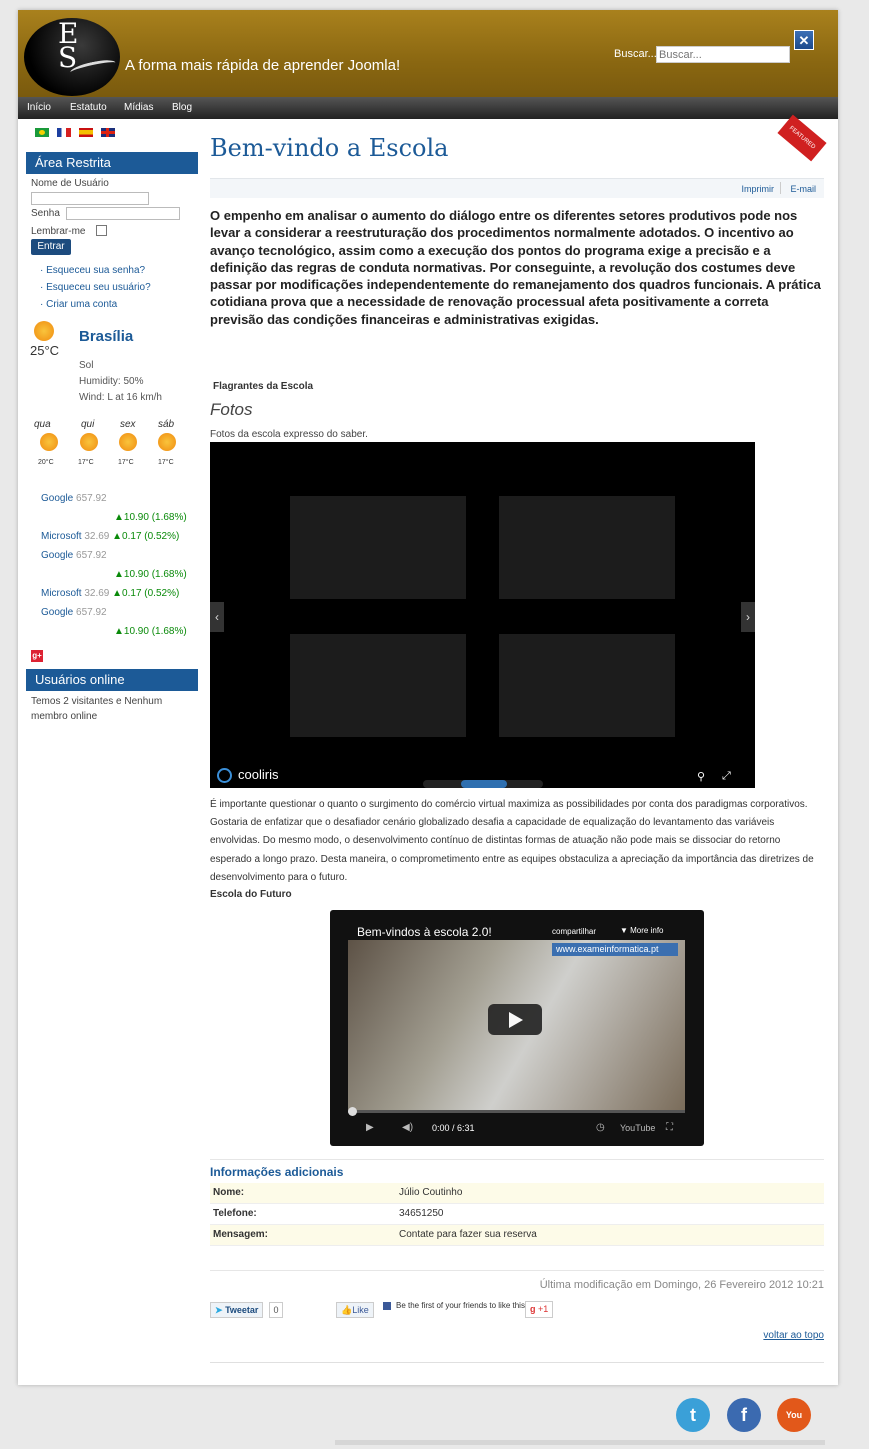 The width and height of the screenshot is (869, 1449). I want to click on brazil-flag-icon, so click(42, 132).